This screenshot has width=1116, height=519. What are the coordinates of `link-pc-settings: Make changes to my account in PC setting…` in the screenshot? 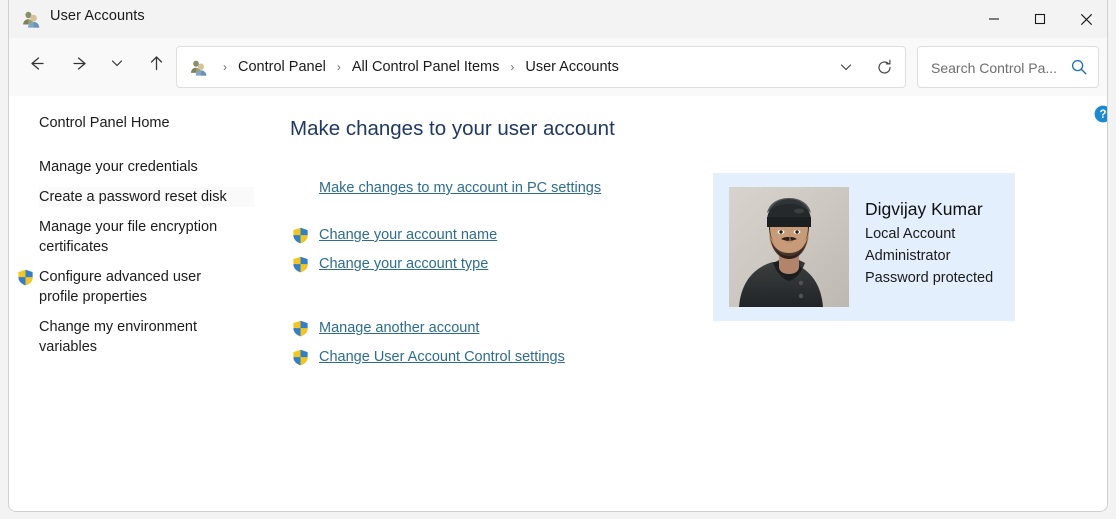 It's located at (460, 188).